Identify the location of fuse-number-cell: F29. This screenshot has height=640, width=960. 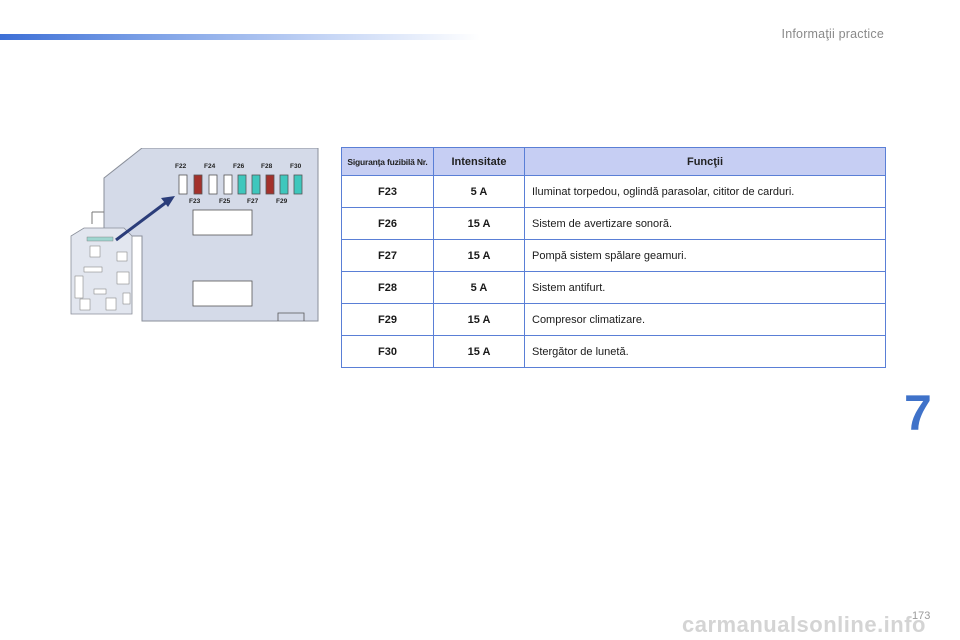
(387, 319).